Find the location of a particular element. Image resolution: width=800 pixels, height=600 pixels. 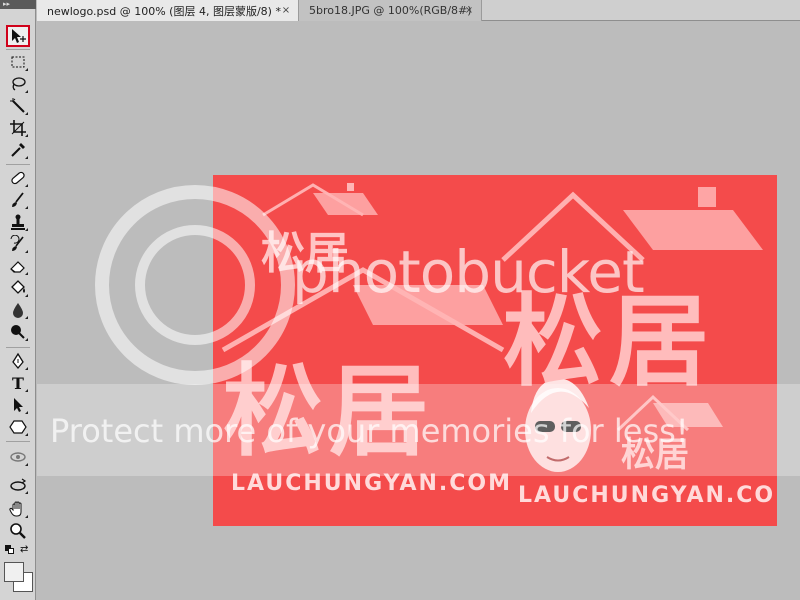

3d-rotate-tool is located at coordinates (18, 457).